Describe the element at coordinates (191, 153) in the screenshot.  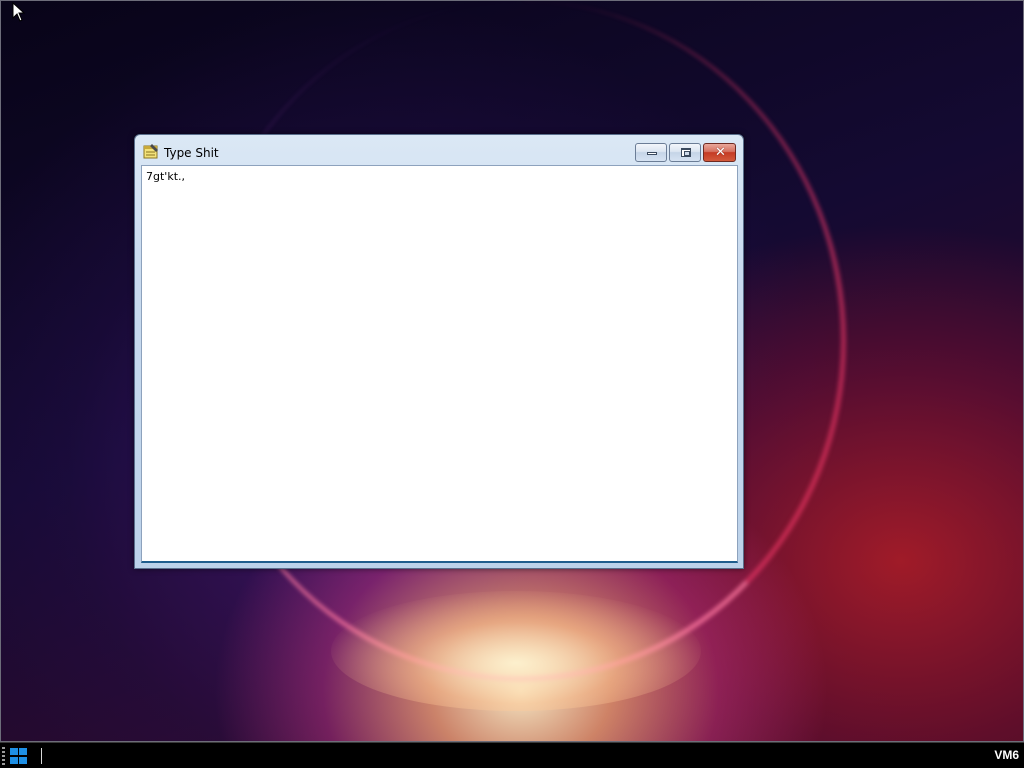
I see `window-title: Type Shit` at that location.